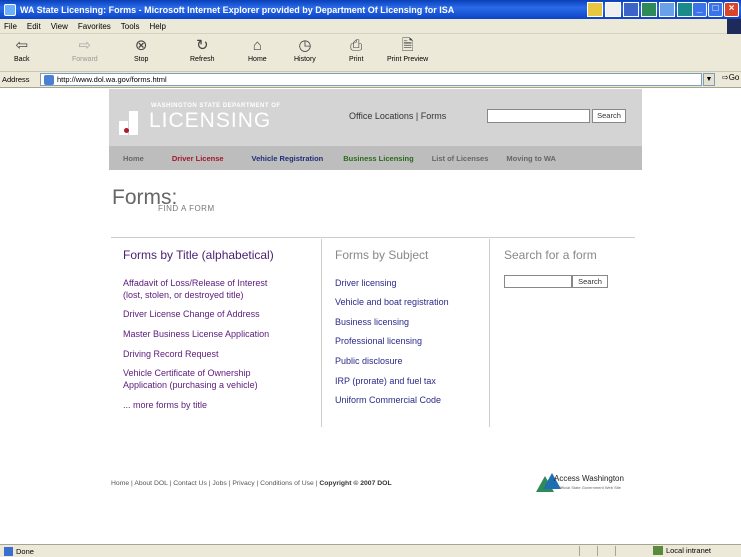 The width and height of the screenshot is (741, 557). Describe the element at coordinates (397, 116) in the screenshot. I see `header-links: Office Locations | Forms` at that location.